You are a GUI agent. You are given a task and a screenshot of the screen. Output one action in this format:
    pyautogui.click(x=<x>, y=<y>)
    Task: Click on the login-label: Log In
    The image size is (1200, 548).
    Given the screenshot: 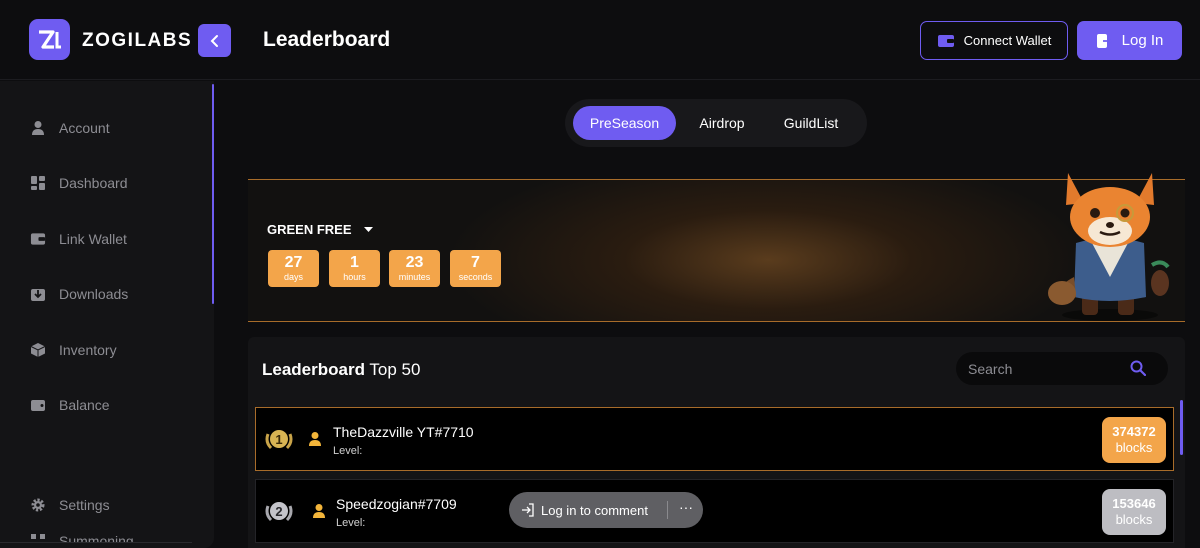 What is the action you would take?
    pyautogui.click(x=1142, y=40)
    